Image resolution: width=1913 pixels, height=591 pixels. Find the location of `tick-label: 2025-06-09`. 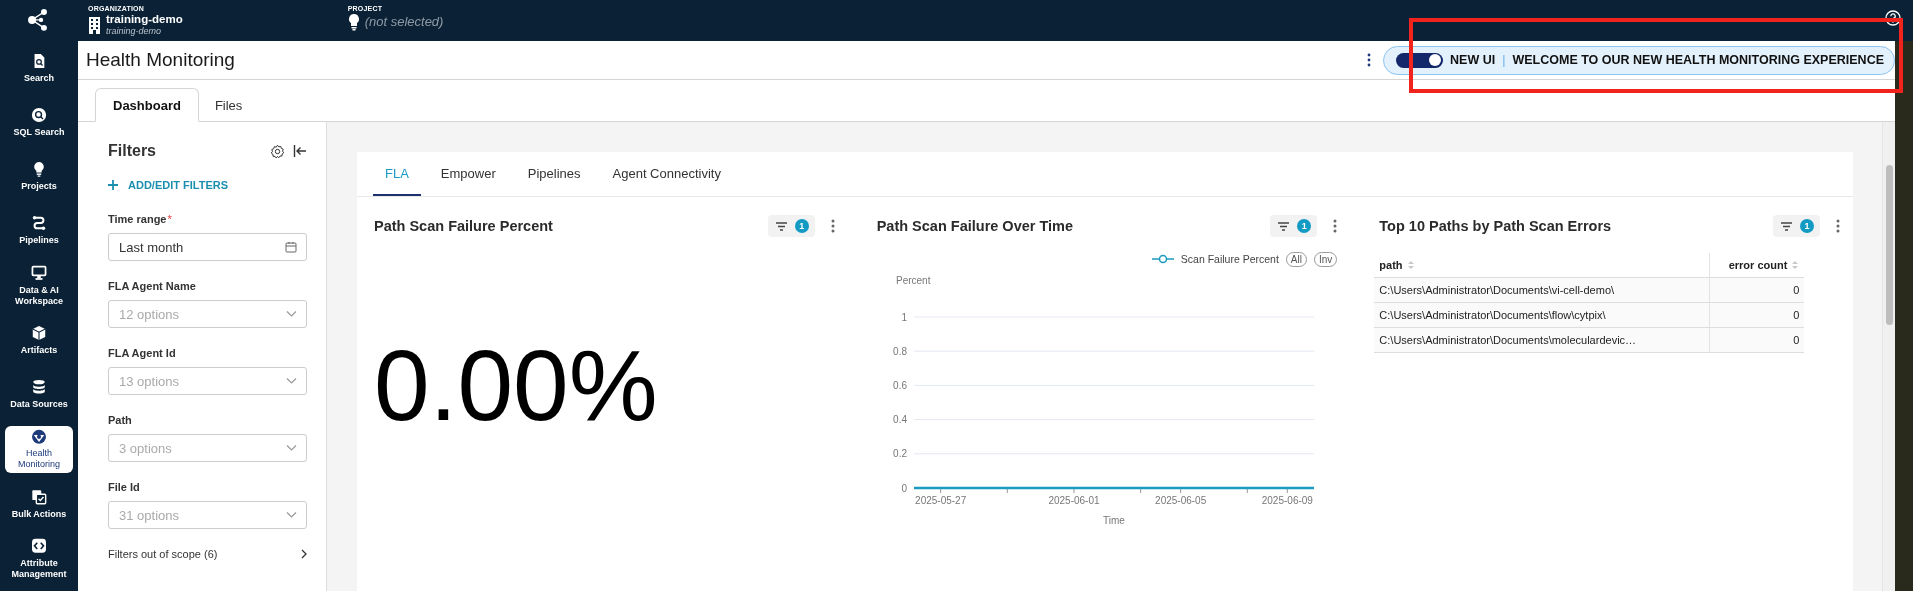

tick-label: 2025-06-09 is located at coordinates (1287, 500).